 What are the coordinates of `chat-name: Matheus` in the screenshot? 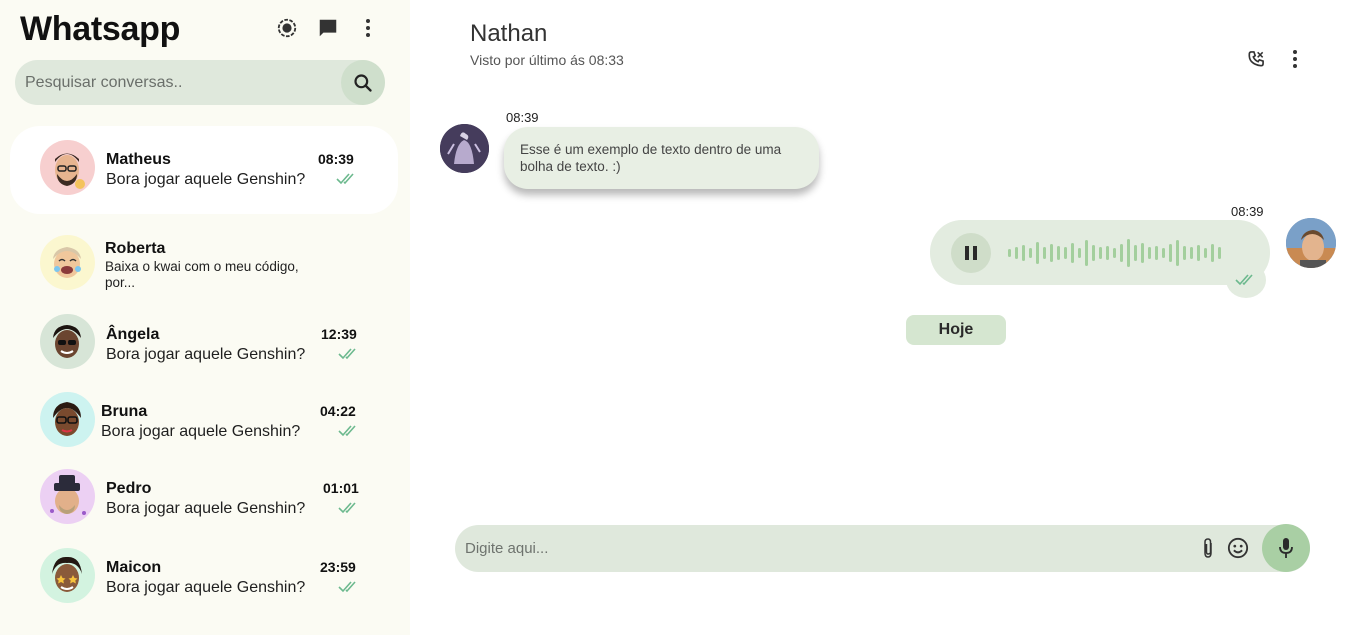 It's located at (138, 159).